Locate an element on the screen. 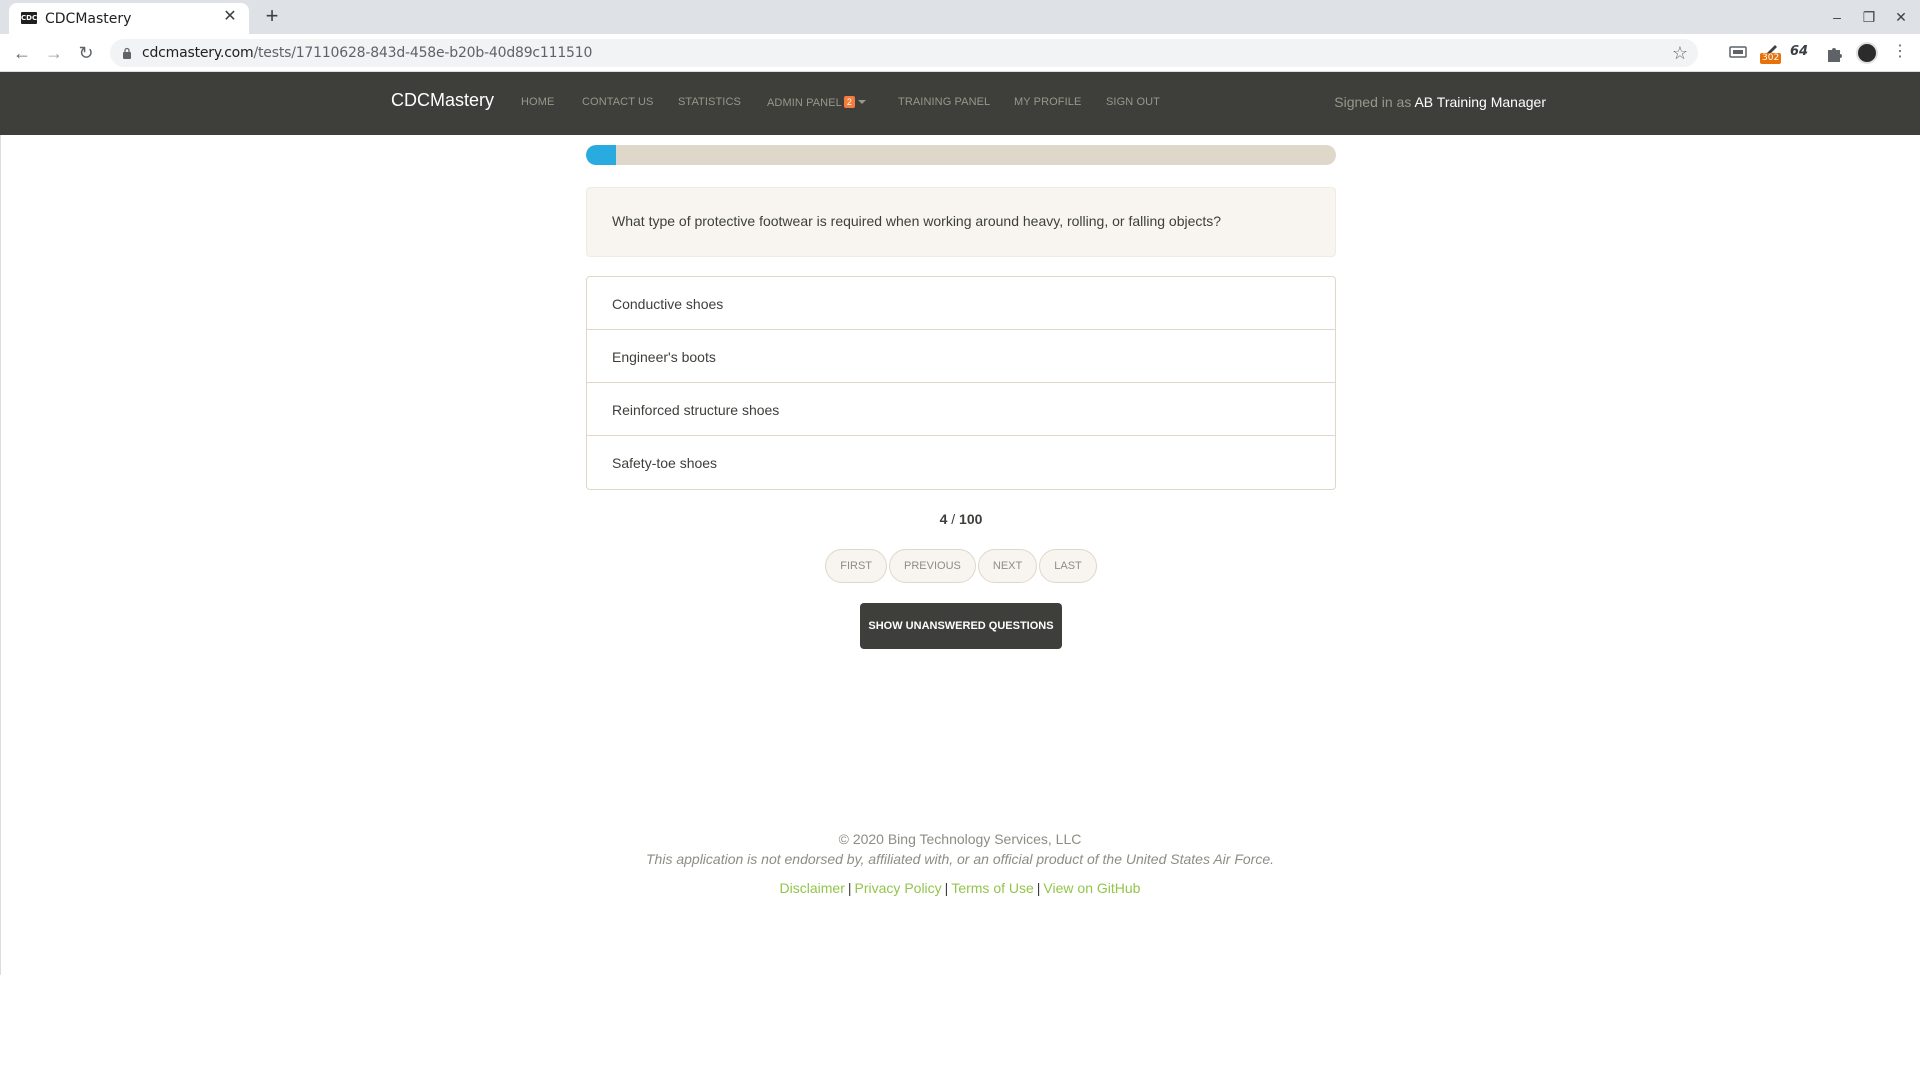  question-pager: FIRST PREVIOUS NEXT LAST is located at coordinates (961, 566).